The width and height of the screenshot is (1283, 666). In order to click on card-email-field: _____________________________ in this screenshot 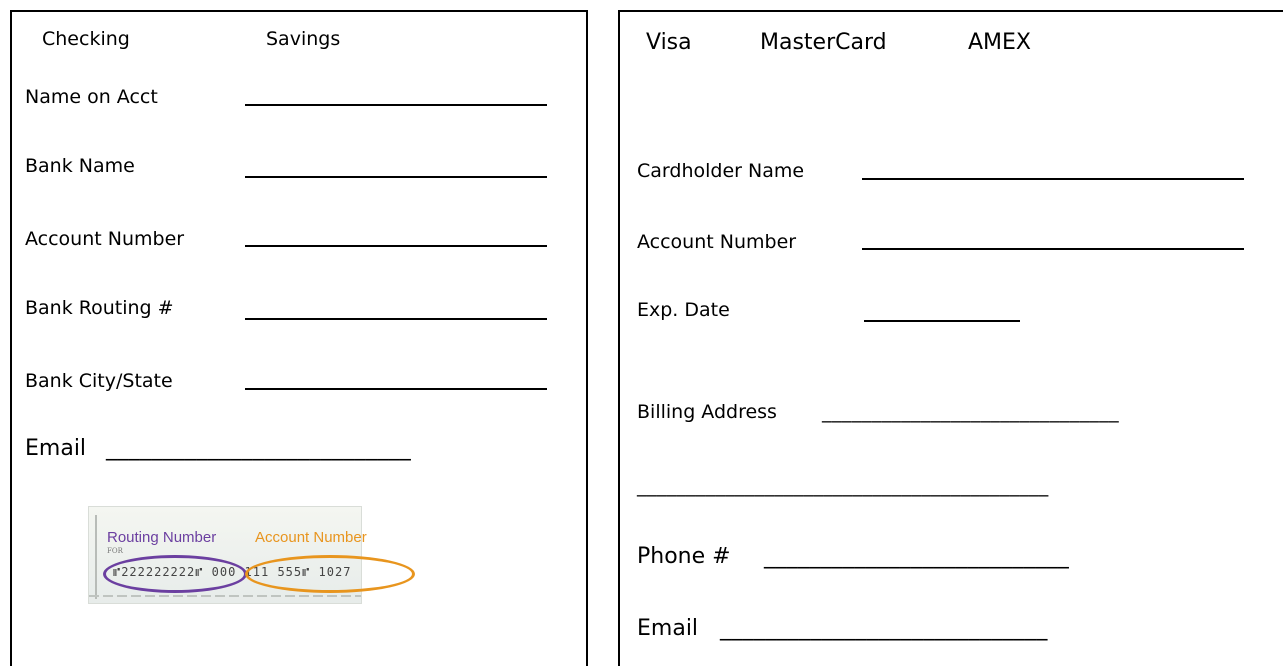, I will do `click(884, 628)`.